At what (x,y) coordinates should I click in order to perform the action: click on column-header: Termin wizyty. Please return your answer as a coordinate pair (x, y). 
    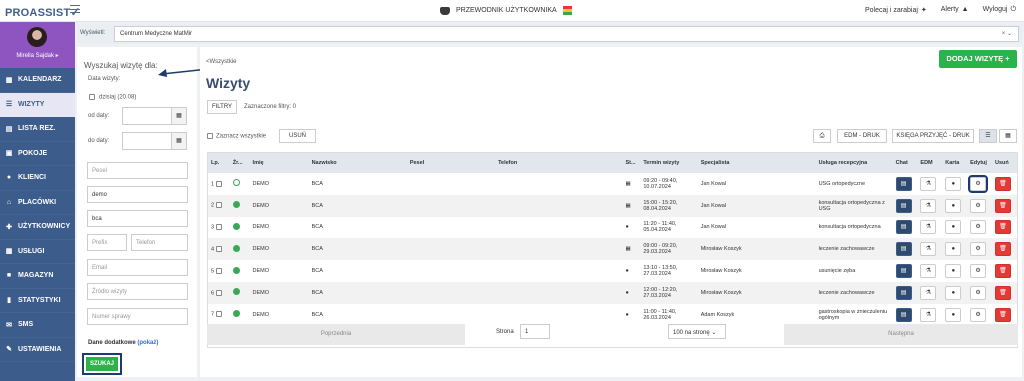
    Looking at the image, I should click on (669, 163).